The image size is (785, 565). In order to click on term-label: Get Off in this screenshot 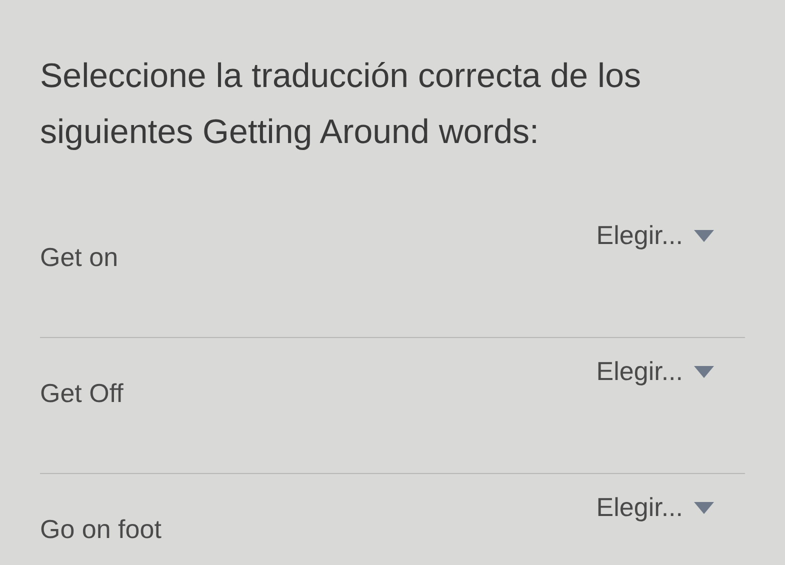, I will do `click(82, 393)`.